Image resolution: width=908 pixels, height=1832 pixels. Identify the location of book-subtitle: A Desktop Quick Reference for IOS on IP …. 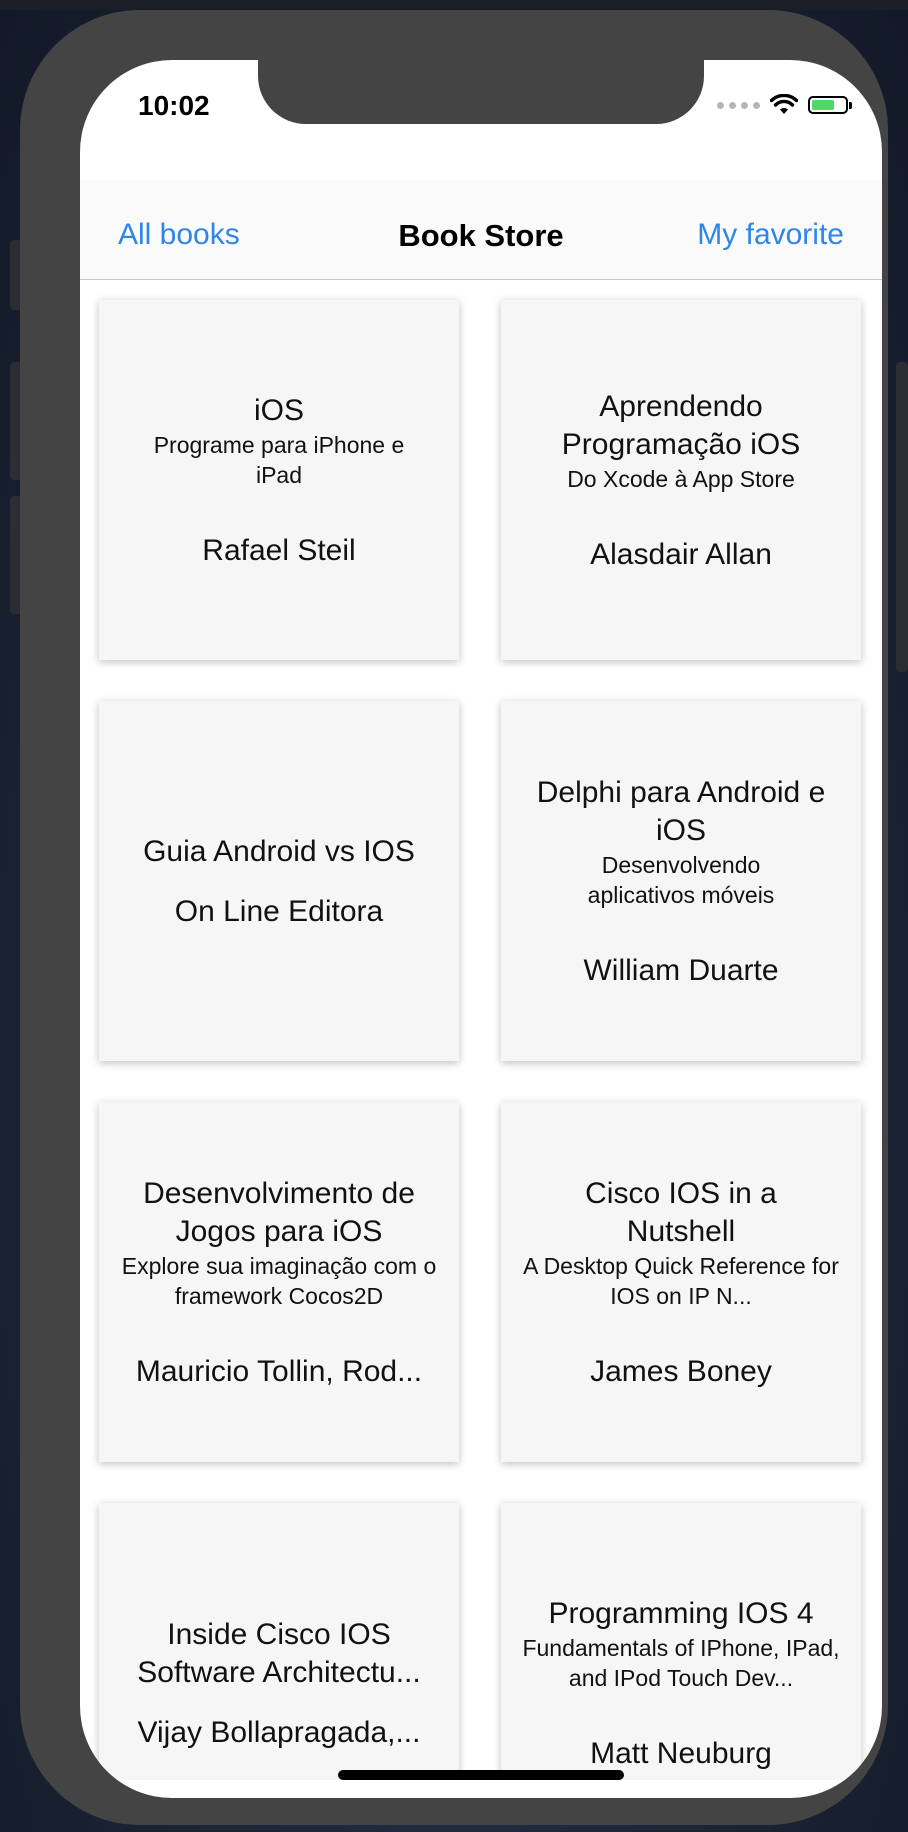
(681, 1281).